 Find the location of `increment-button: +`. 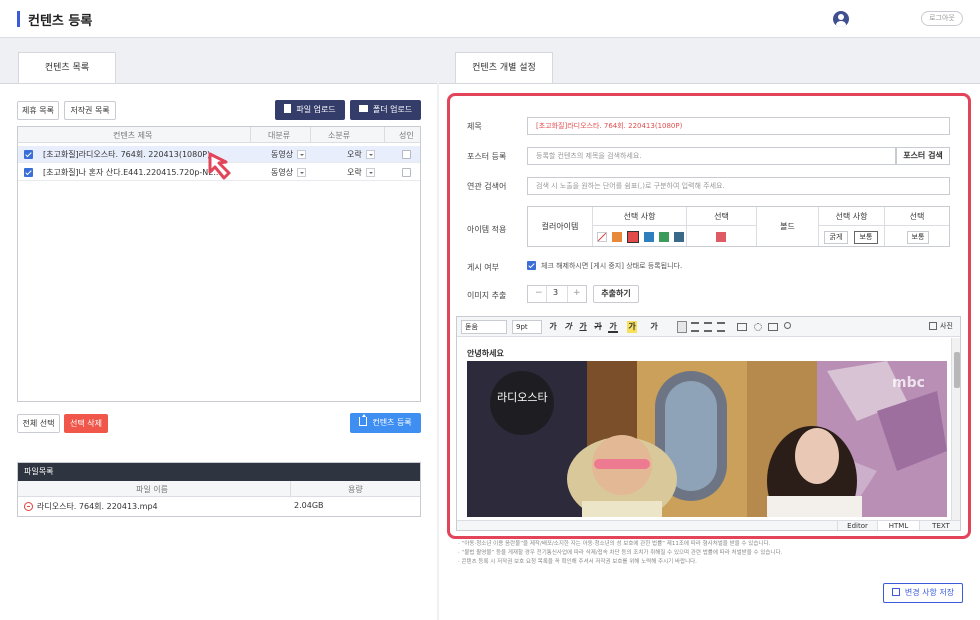

increment-button: + is located at coordinates (577, 293).